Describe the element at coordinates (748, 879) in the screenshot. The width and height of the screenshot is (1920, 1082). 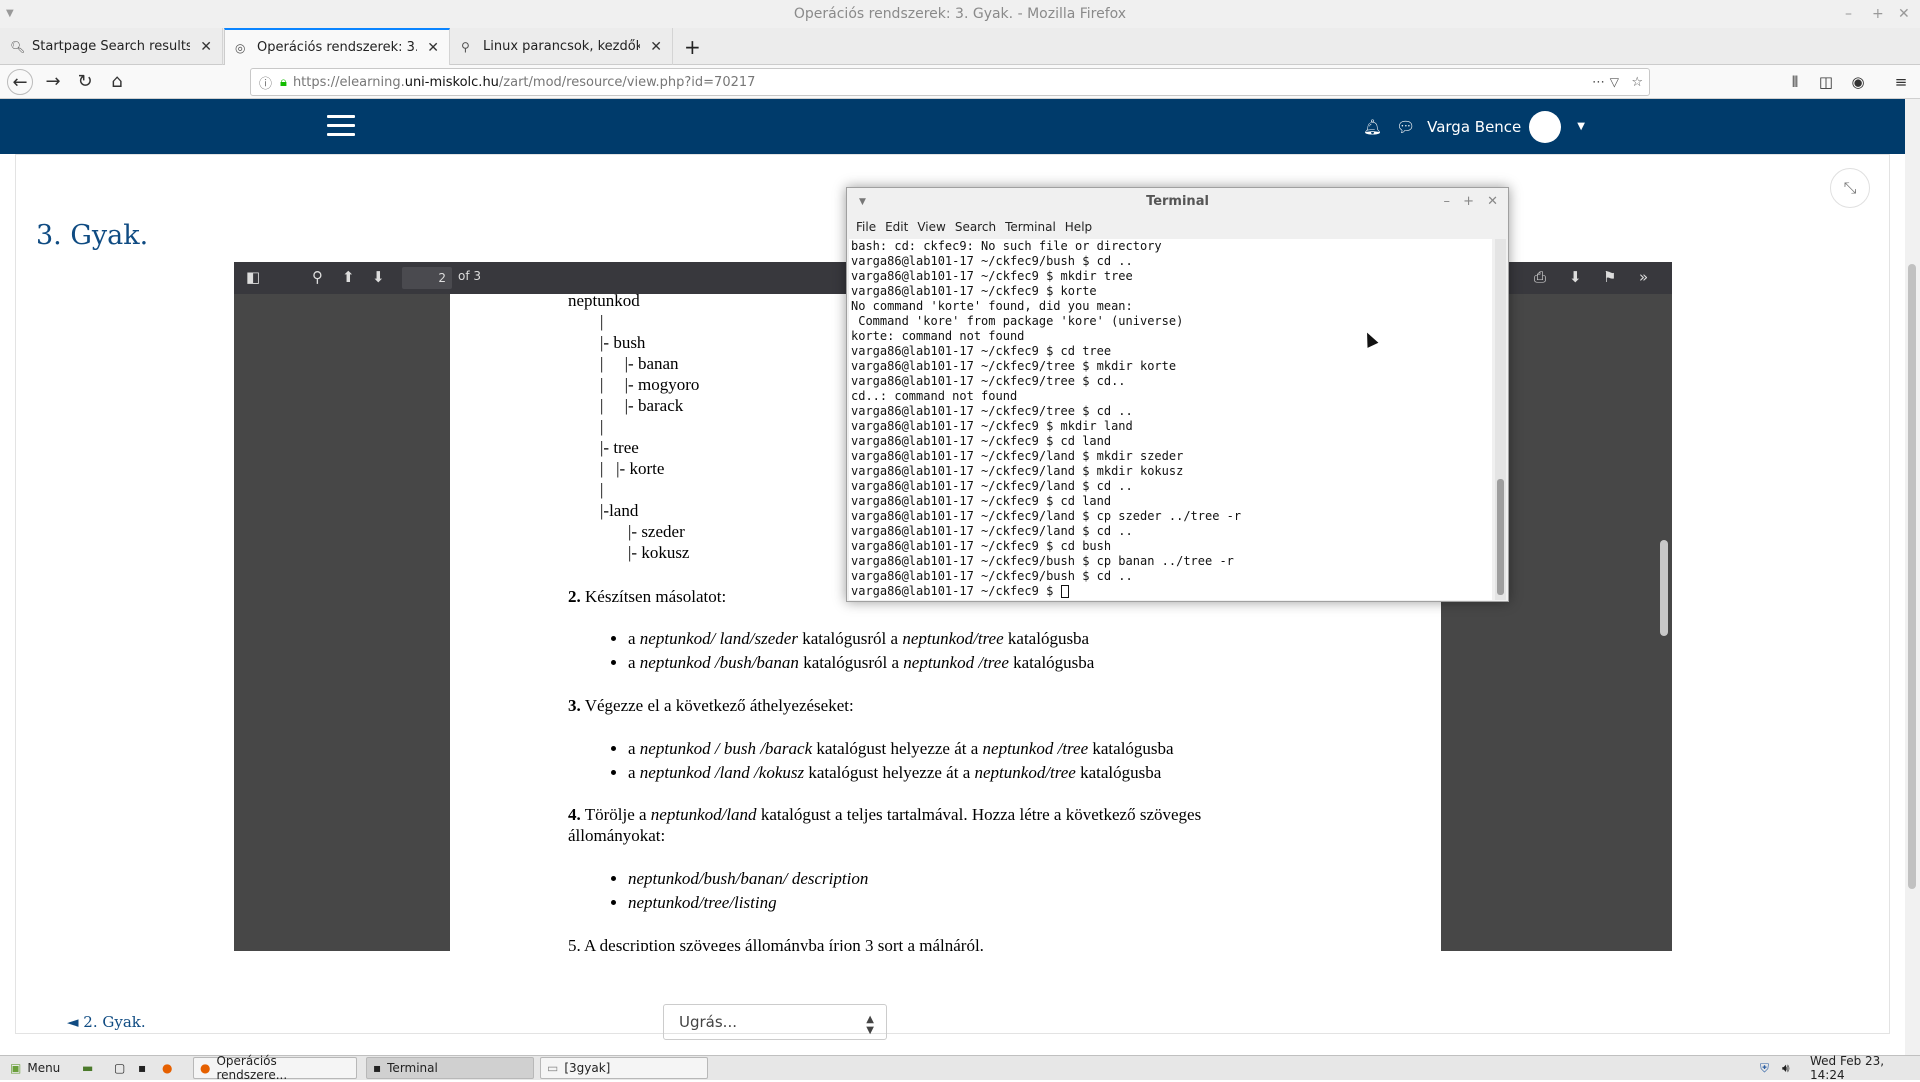
I see `list-item: neptunkod/bush/banan/ description` at that location.